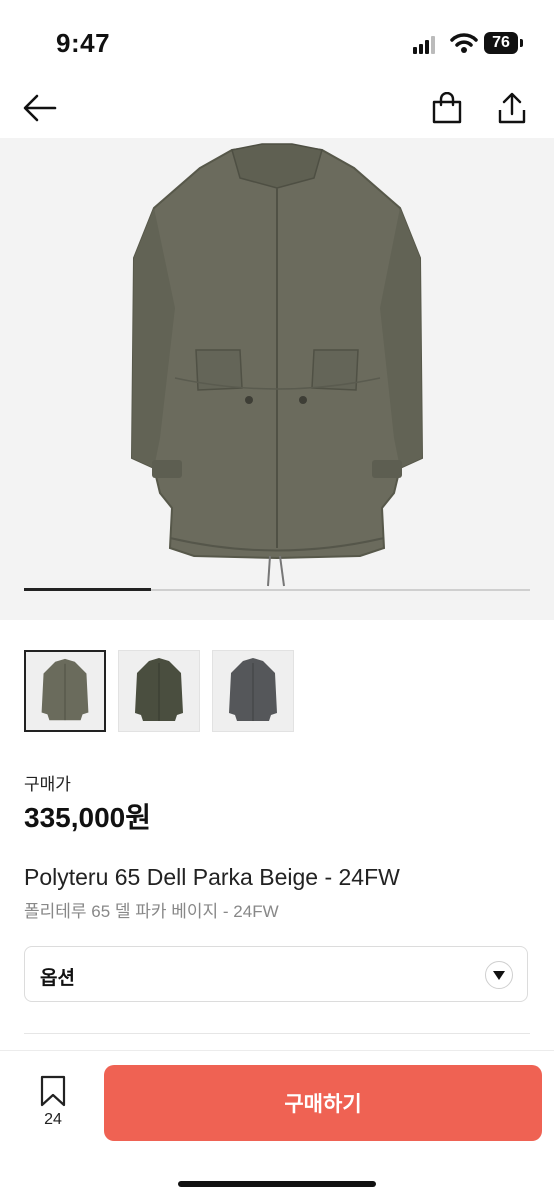  What do you see at coordinates (47, 784) in the screenshot?
I see `price-label: 구매가` at bounding box center [47, 784].